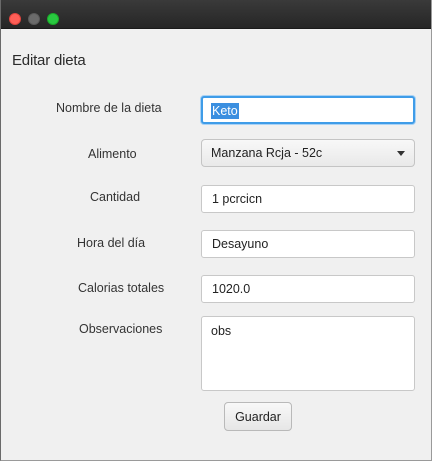  Describe the element at coordinates (267, 153) in the screenshot. I see `food-select-value: Manzana Rcja - 52c` at that location.